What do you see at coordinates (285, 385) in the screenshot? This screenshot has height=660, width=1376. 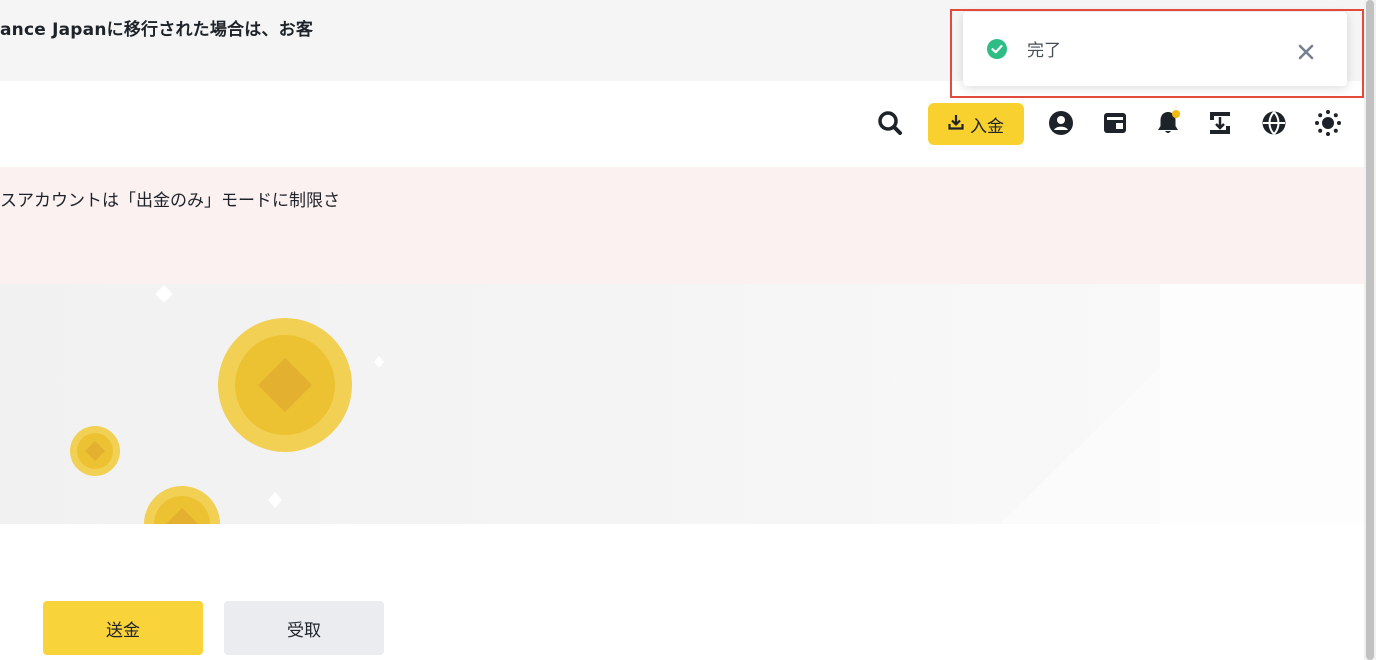 I see `coin-large` at bounding box center [285, 385].